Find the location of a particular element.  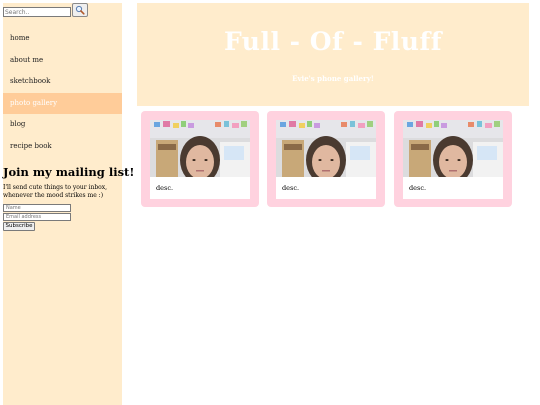

subscribe-button: Subscribe is located at coordinates (19, 226).